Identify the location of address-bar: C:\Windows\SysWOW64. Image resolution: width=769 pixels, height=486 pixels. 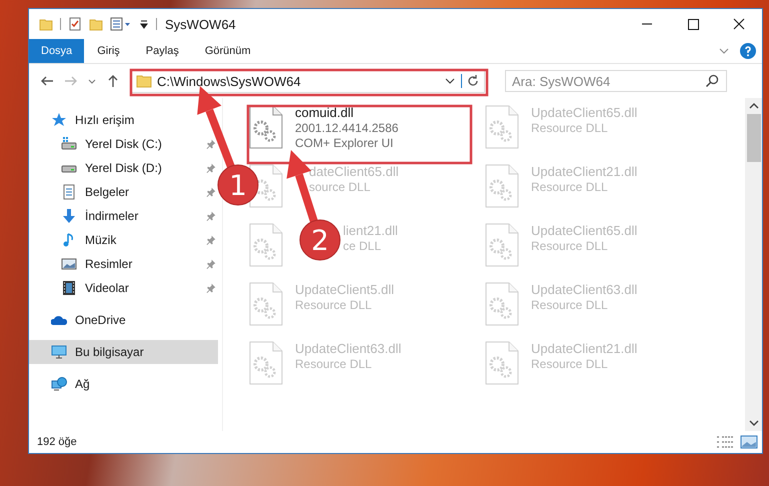
(308, 81).